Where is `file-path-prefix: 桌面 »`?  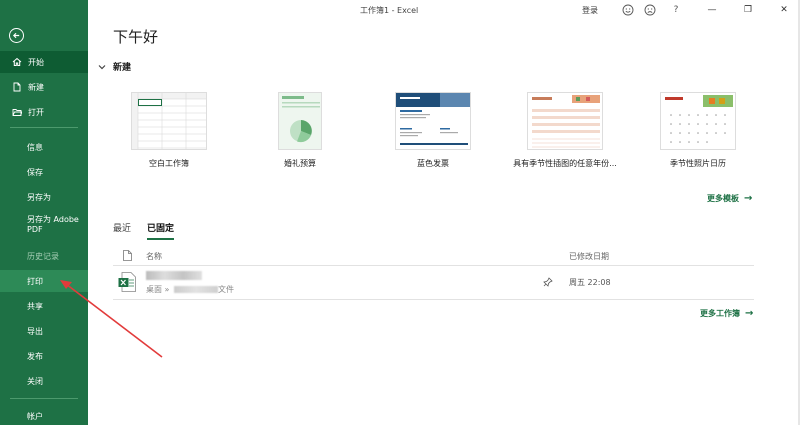 file-path-prefix: 桌面 » is located at coordinates (159, 289).